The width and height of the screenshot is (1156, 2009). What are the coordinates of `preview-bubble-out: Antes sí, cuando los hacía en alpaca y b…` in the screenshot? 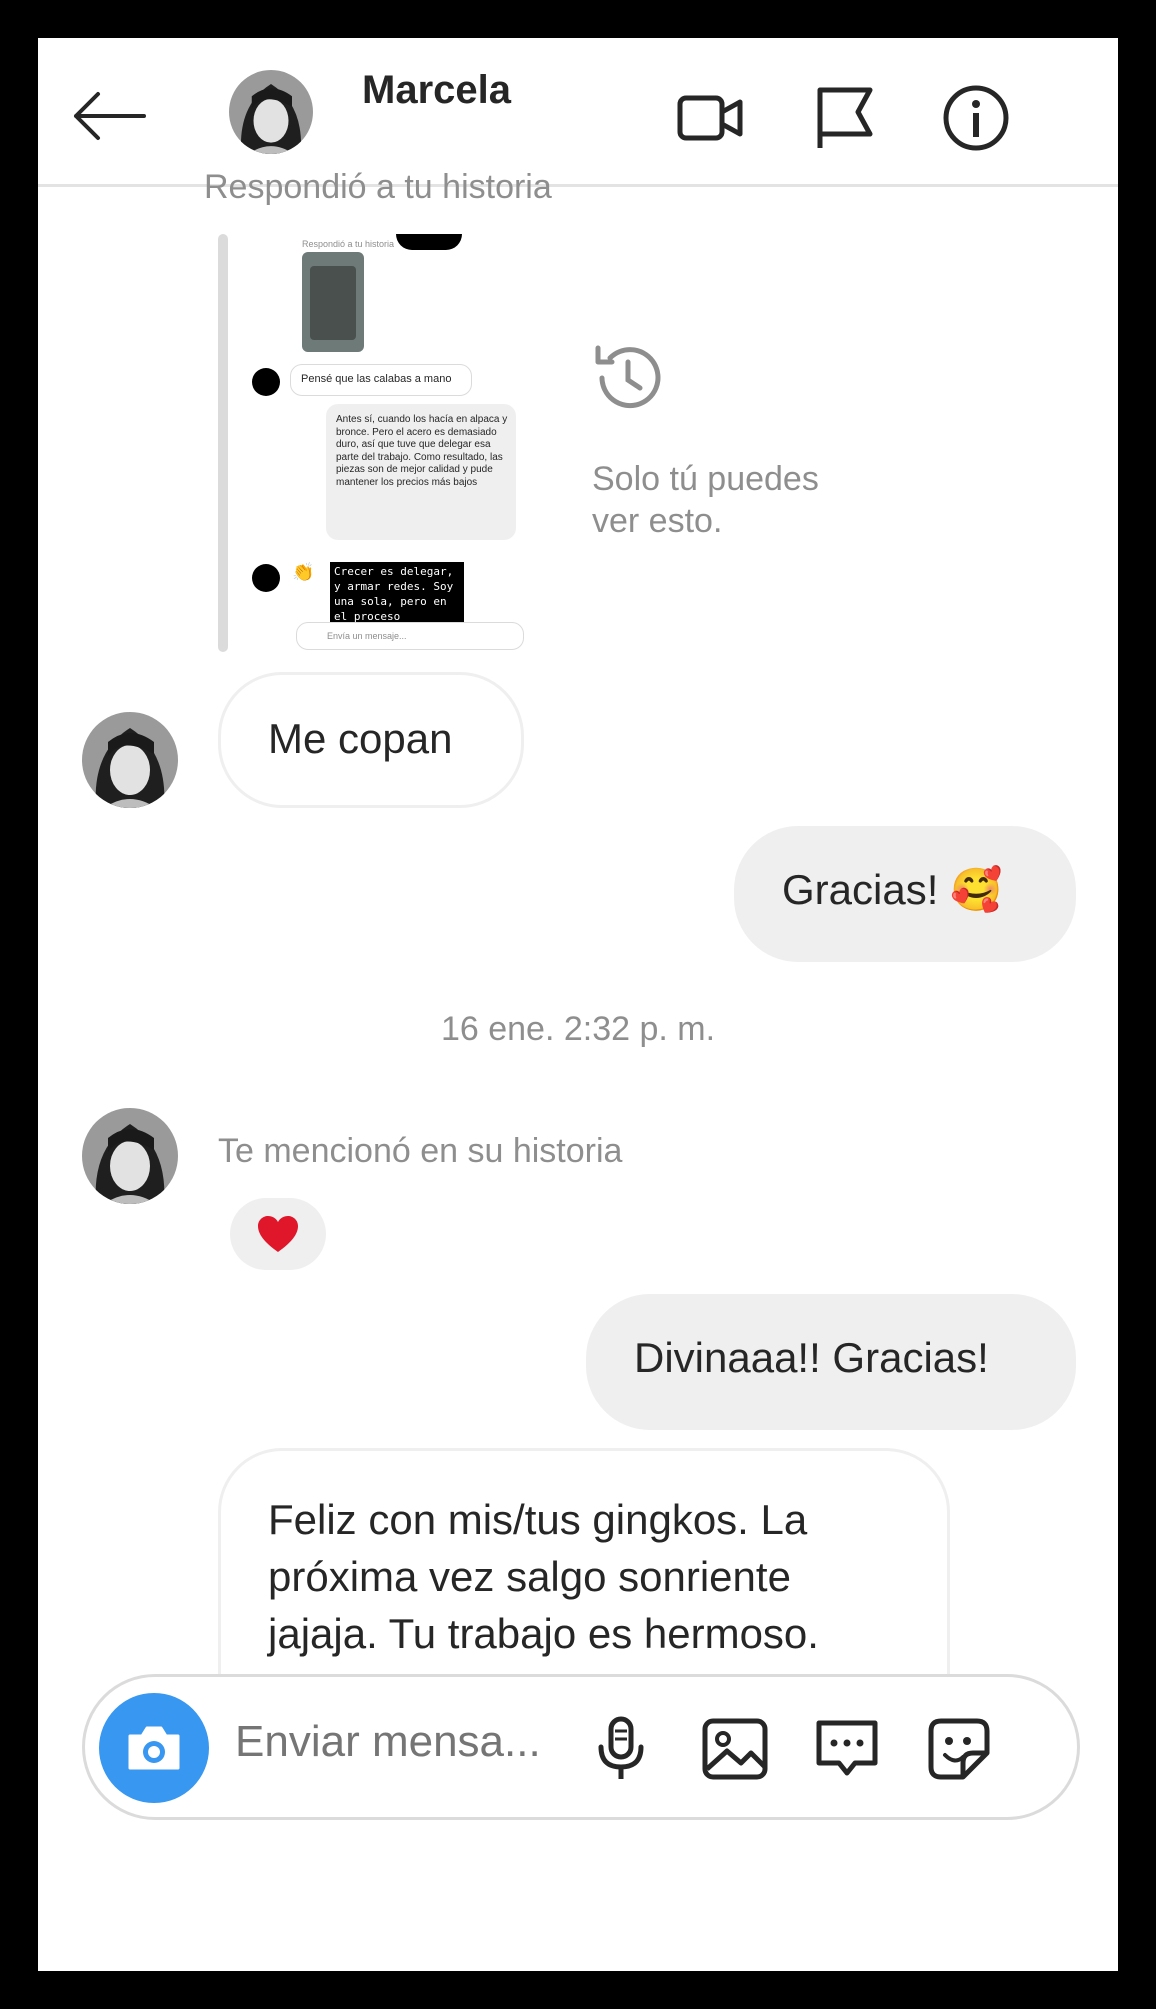 It's located at (421, 472).